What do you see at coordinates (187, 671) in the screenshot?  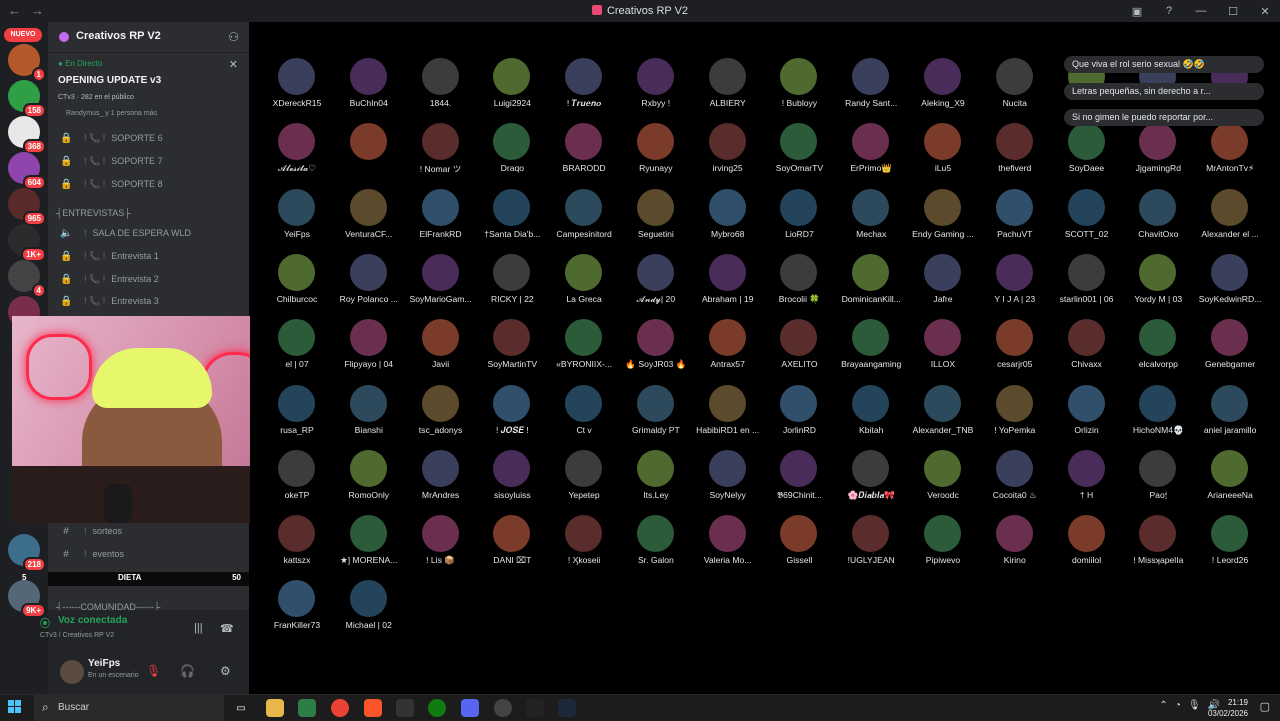 I see `headphones-icon: 🎧` at bounding box center [187, 671].